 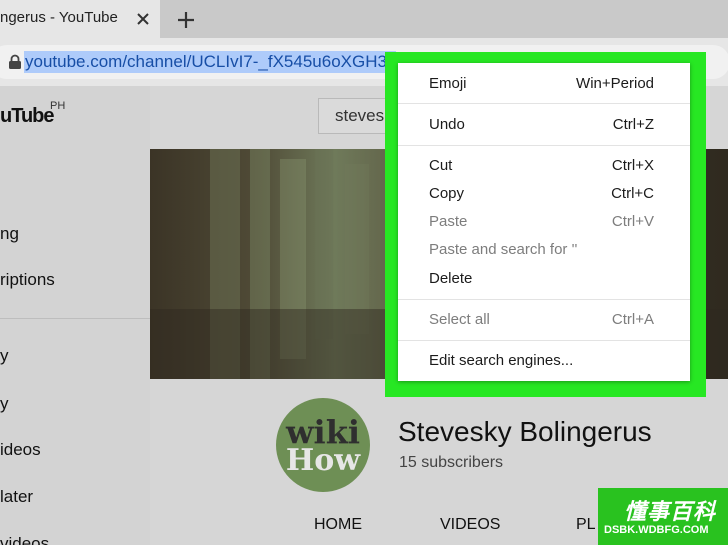 I want to click on sidebar-item-subscriptions: riptions, so click(x=27, y=280).